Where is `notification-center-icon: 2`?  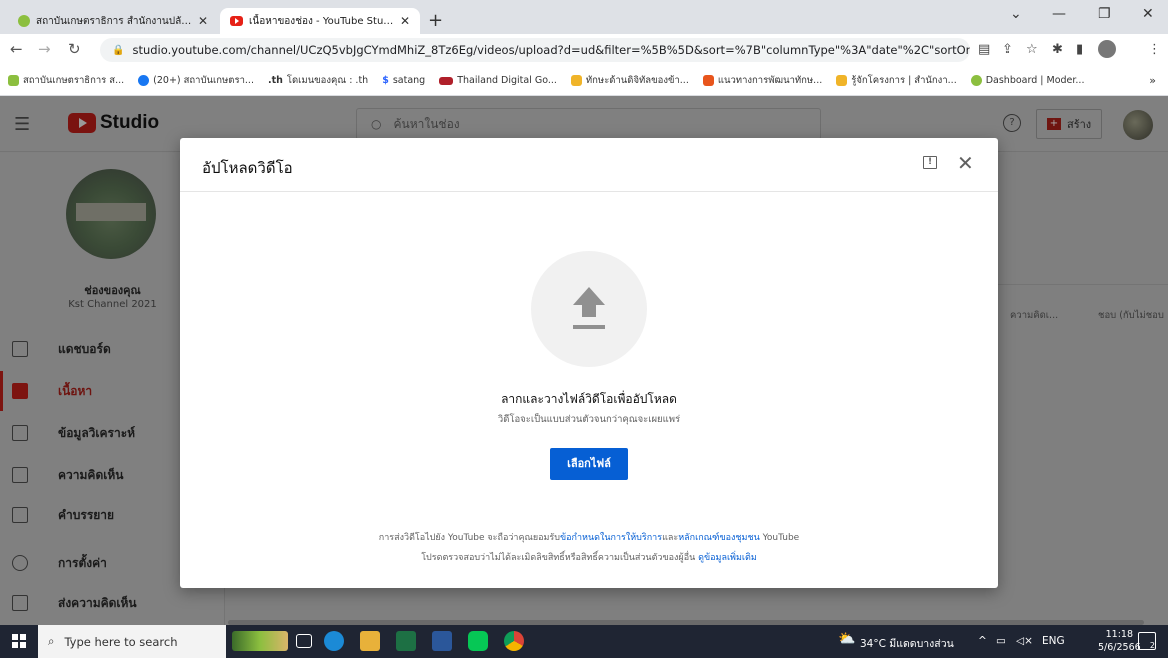
notification-center-icon: 2 is located at coordinates (1147, 641).